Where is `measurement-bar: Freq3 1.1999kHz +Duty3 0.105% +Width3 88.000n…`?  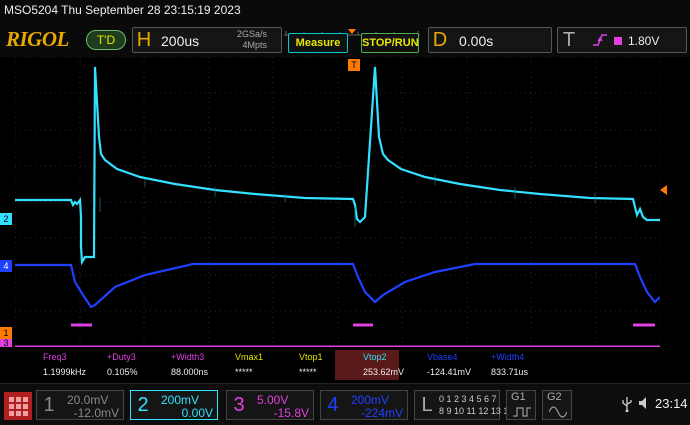
measurement-bar: Freq3 1.1999kHz +Duty3 0.105% +Width3 88.000n… is located at coordinates (300, 365).